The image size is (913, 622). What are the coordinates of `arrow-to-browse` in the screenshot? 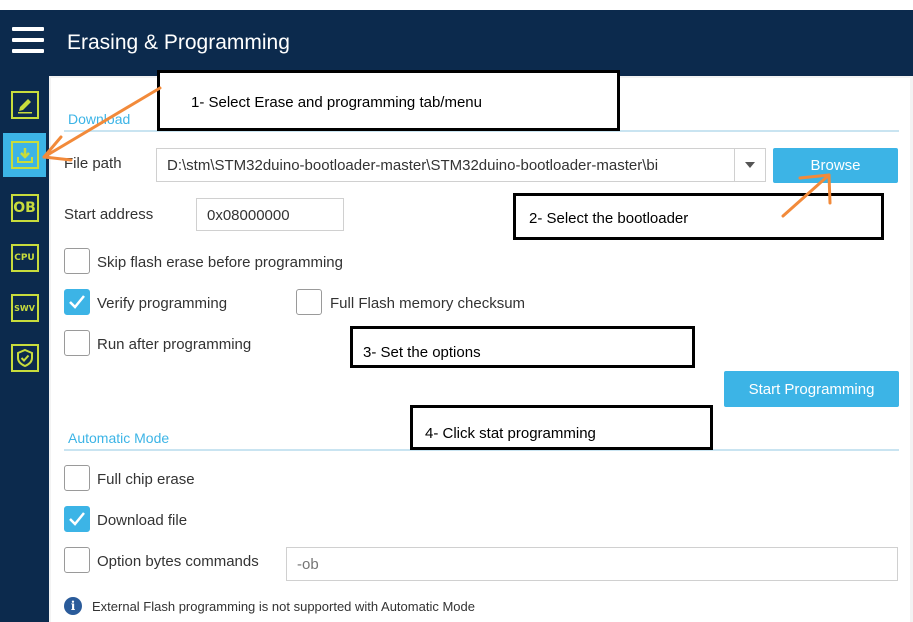 It's located at (806, 195).